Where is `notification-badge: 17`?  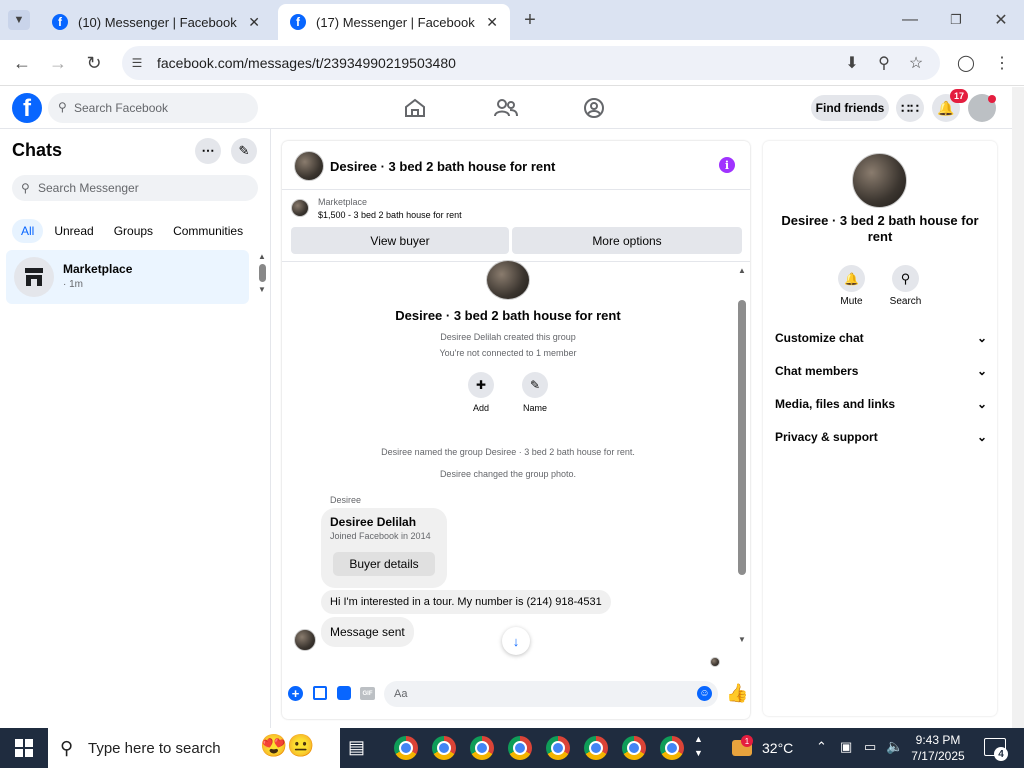
notification-badge: 17 is located at coordinates (959, 96).